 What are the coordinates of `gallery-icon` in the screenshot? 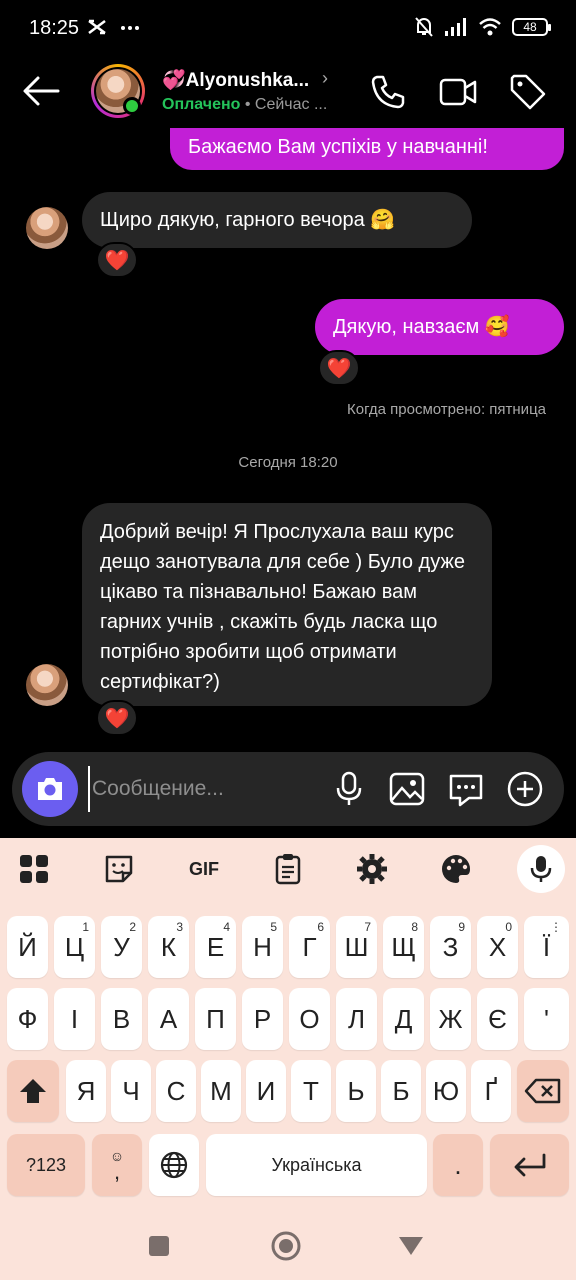 It's located at (407, 789).